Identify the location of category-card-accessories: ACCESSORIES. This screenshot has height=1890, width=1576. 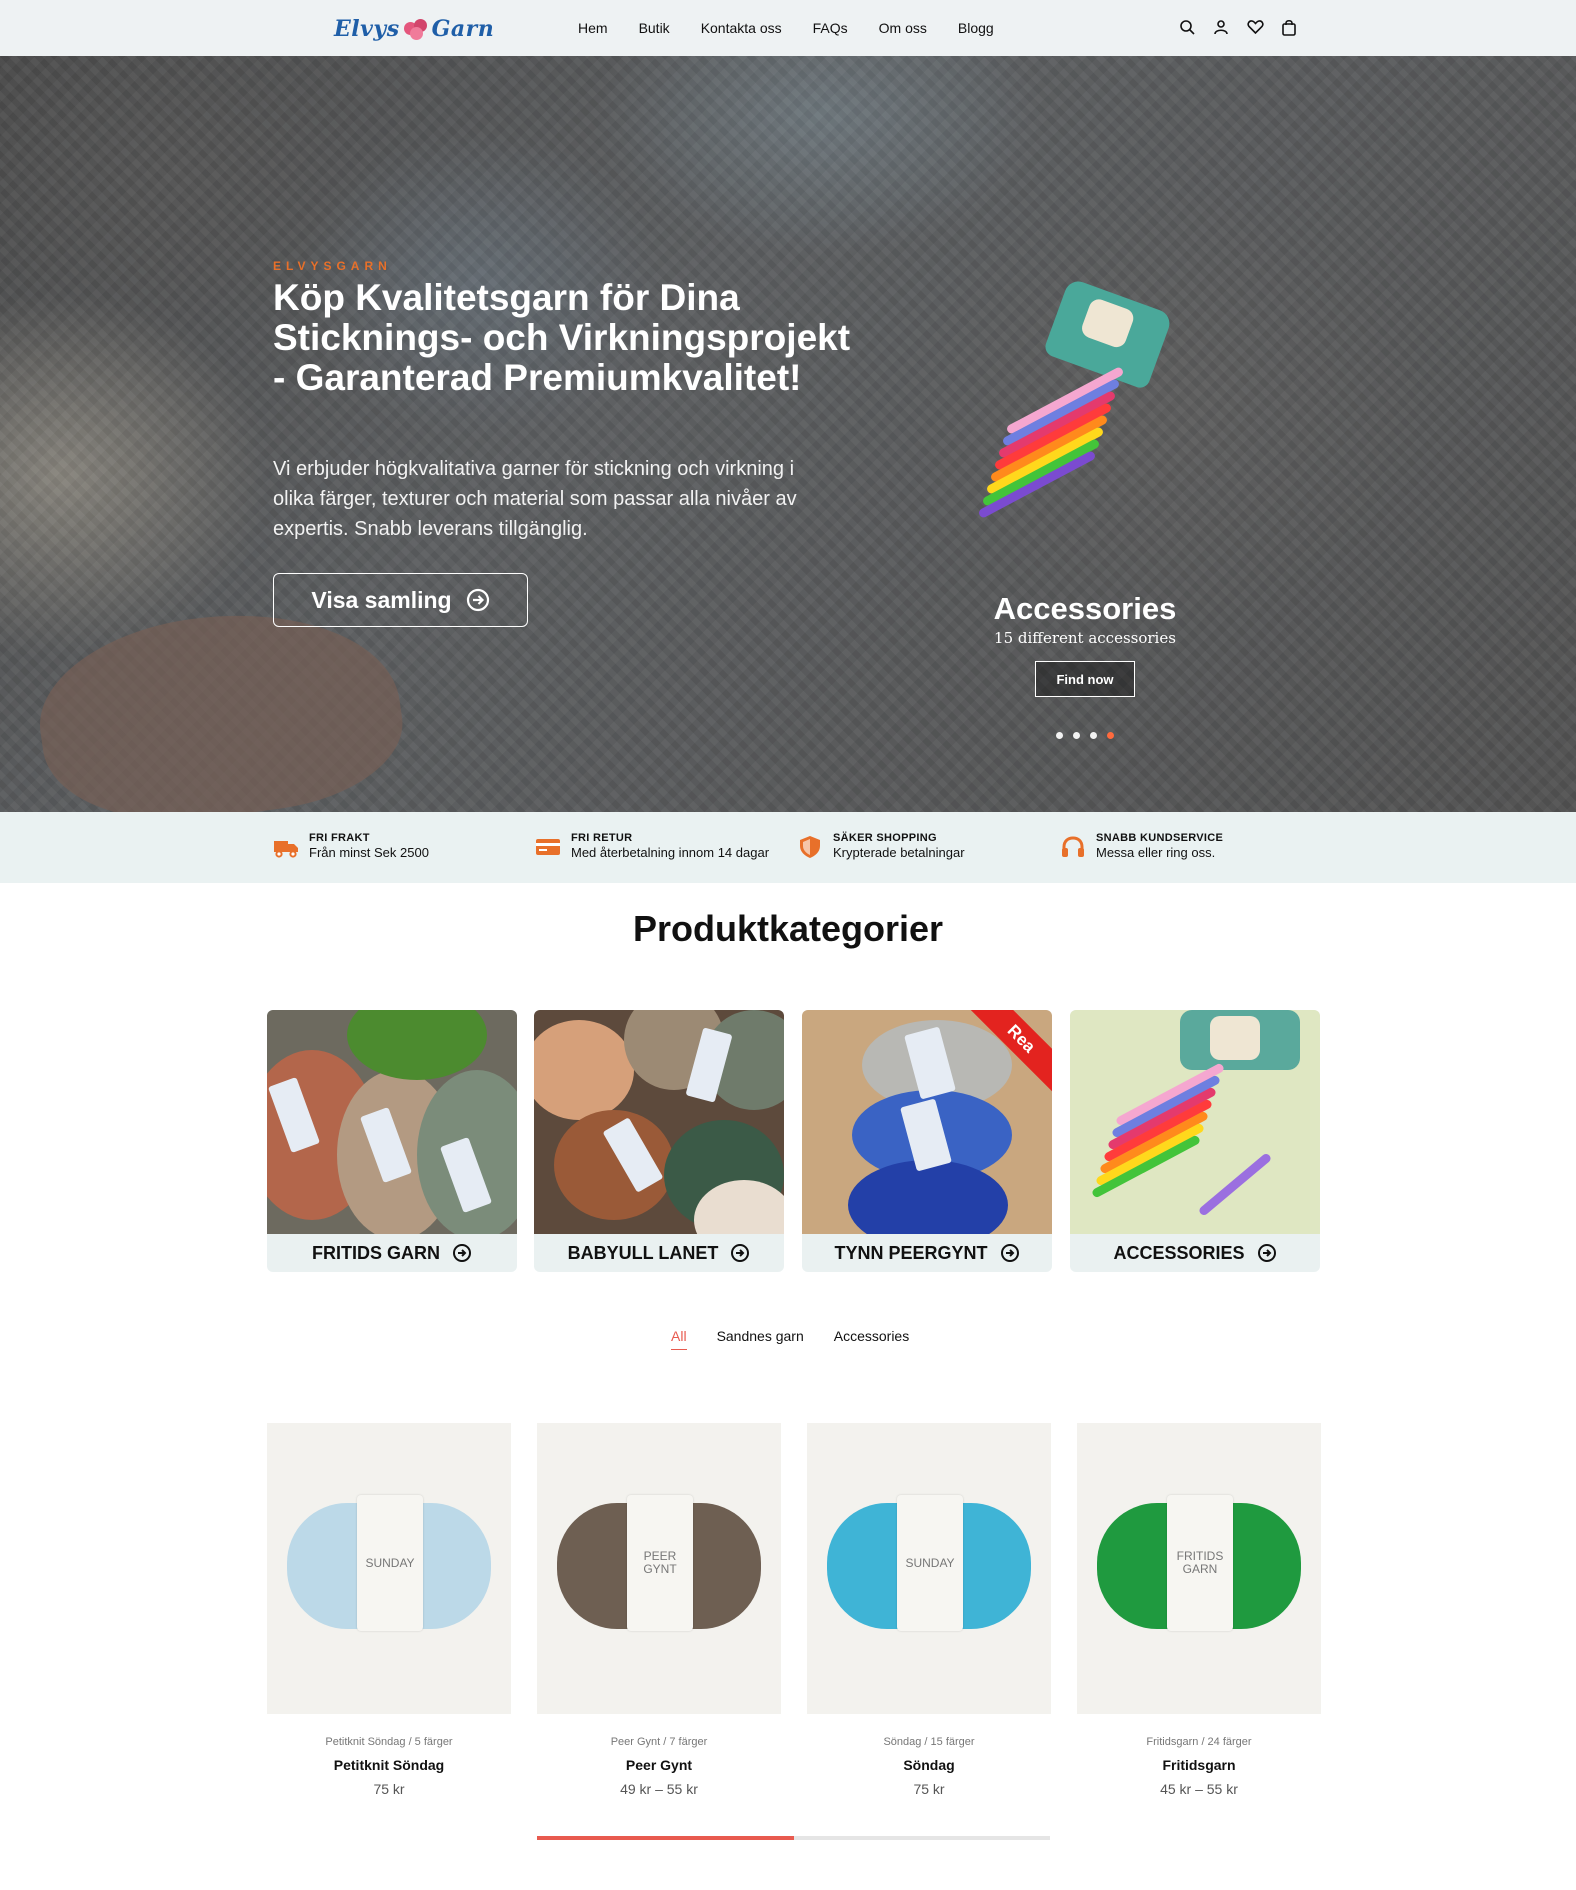
(1195, 1141).